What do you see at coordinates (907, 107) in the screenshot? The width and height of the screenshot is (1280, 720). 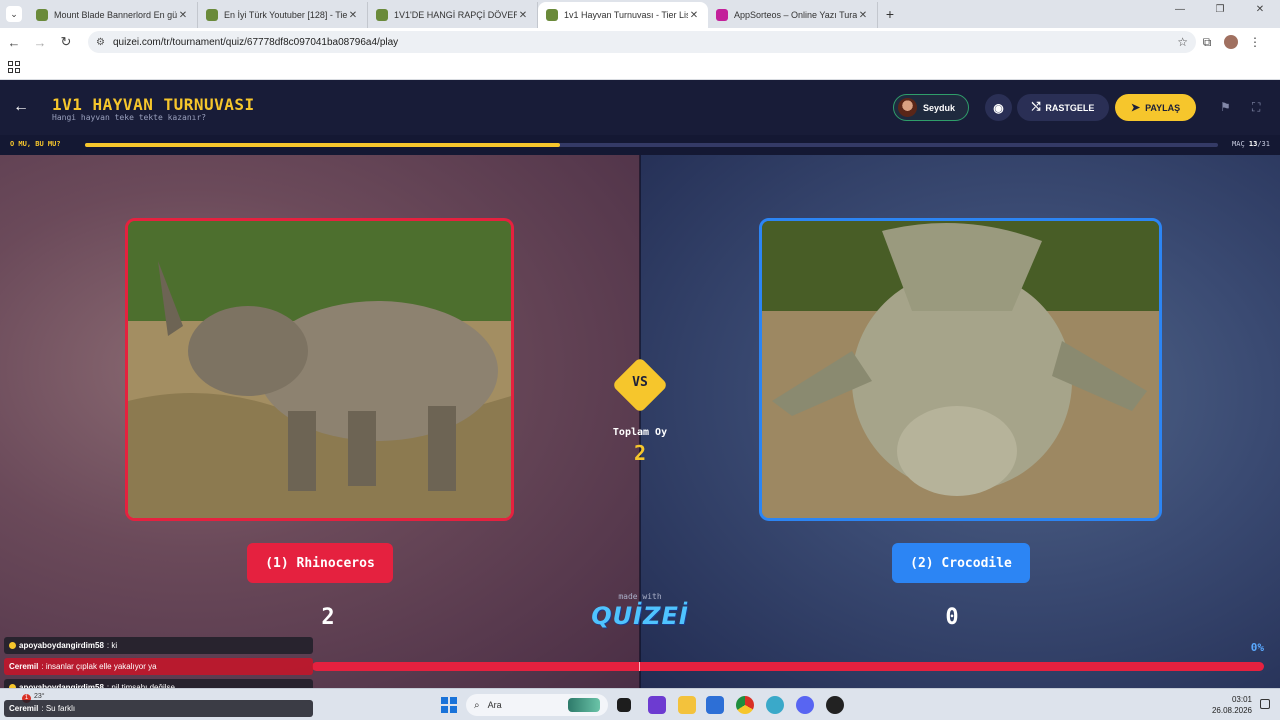 I see `avatar` at bounding box center [907, 107].